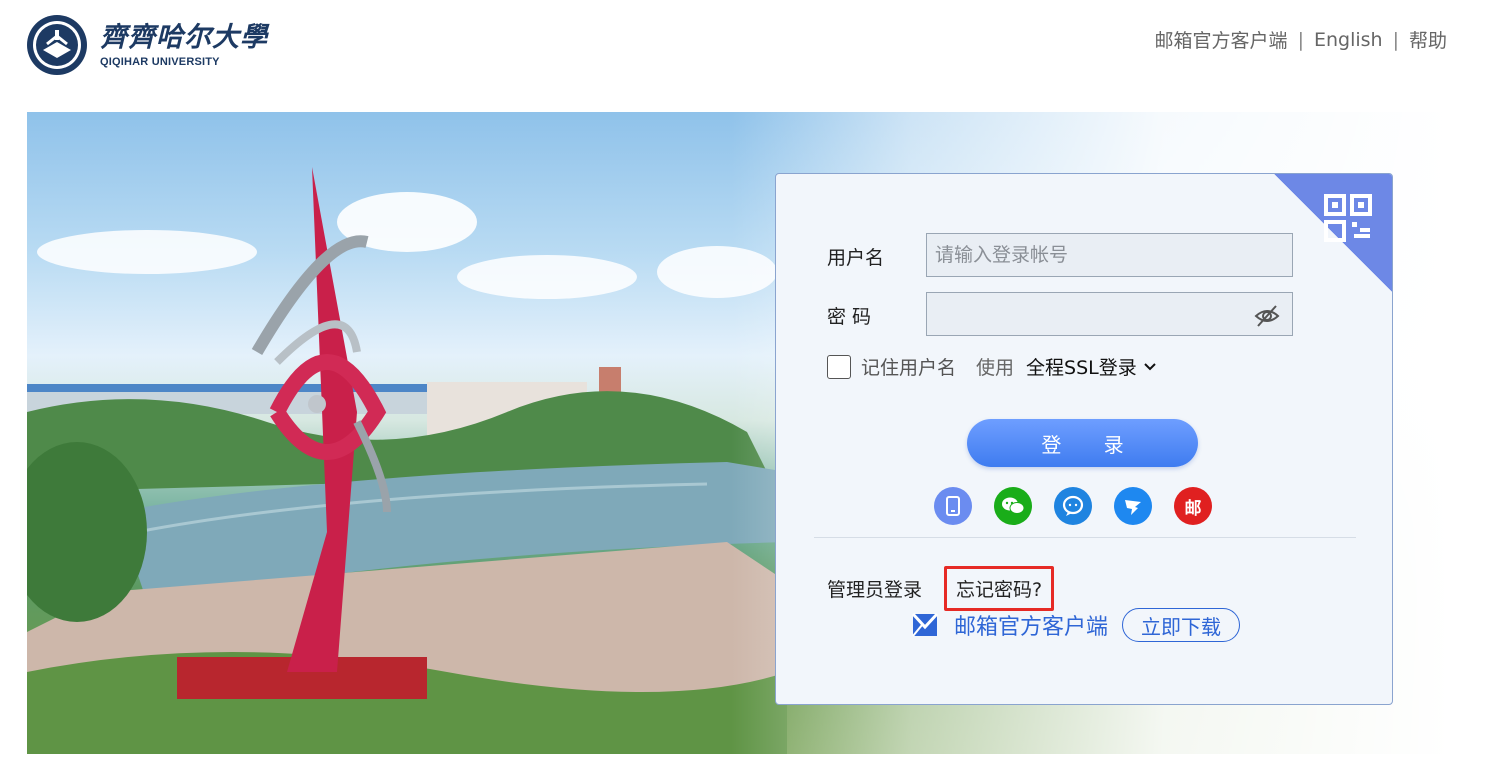 The image size is (1489, 781). I want to click on remember-label: 记住用户名, so click(908, 366).